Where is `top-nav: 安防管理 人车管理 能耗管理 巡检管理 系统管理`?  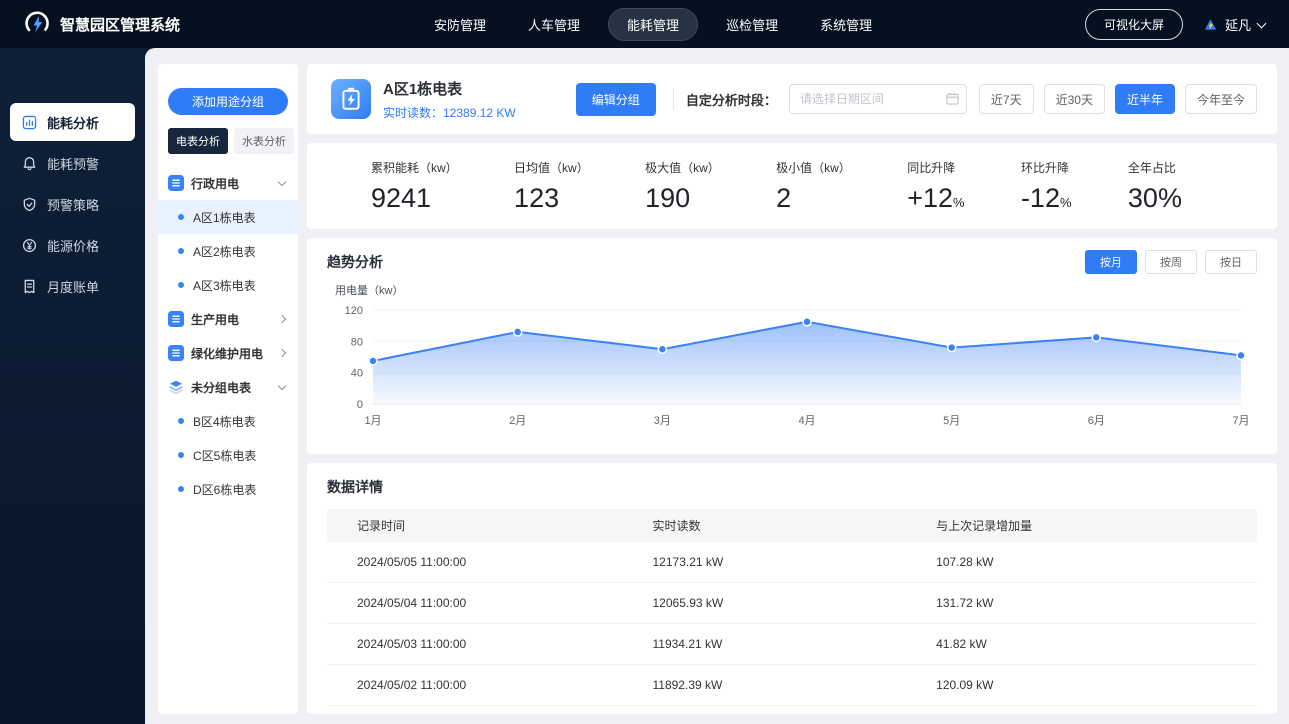 top-nav: 安防管理 人车管理 能耗管理 巡检管理 系统管理 is located at coordinates (653, 24).